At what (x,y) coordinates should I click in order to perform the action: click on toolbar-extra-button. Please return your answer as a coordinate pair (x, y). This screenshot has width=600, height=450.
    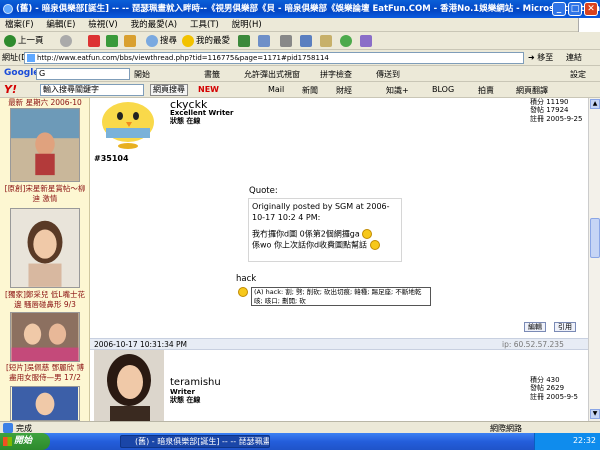
    Looking at the image, I should click on (367, 41).